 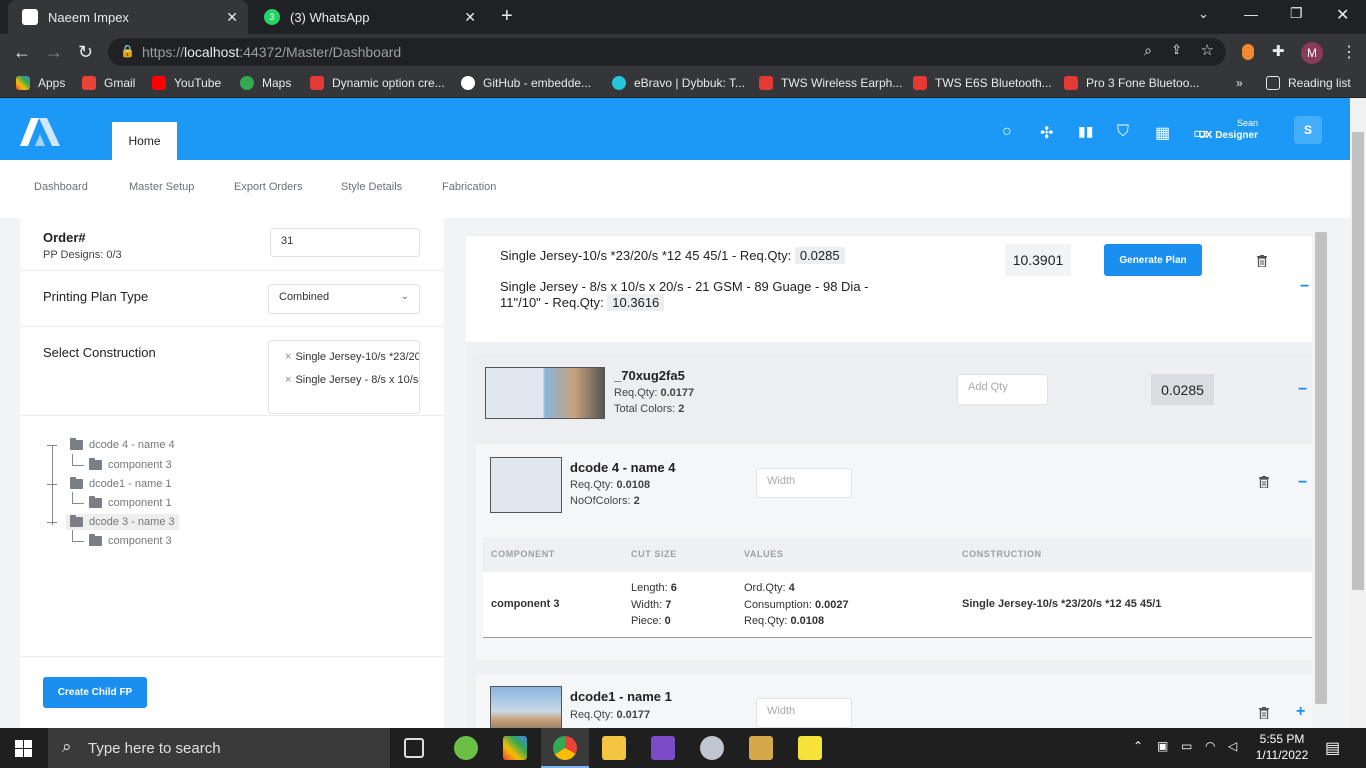 What do you see at coordinates (40, 83) in the screenshot?
I see `bookmark-apps: Apps` at bounding box center [40, 83].